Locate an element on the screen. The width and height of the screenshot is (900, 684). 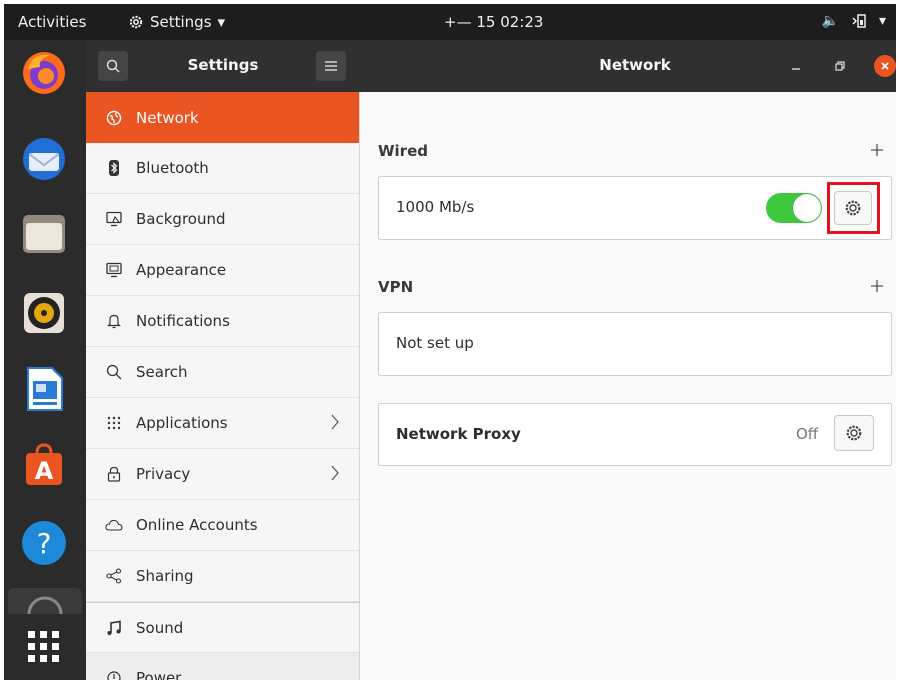
background-icon is located at coordinates (114, 219).